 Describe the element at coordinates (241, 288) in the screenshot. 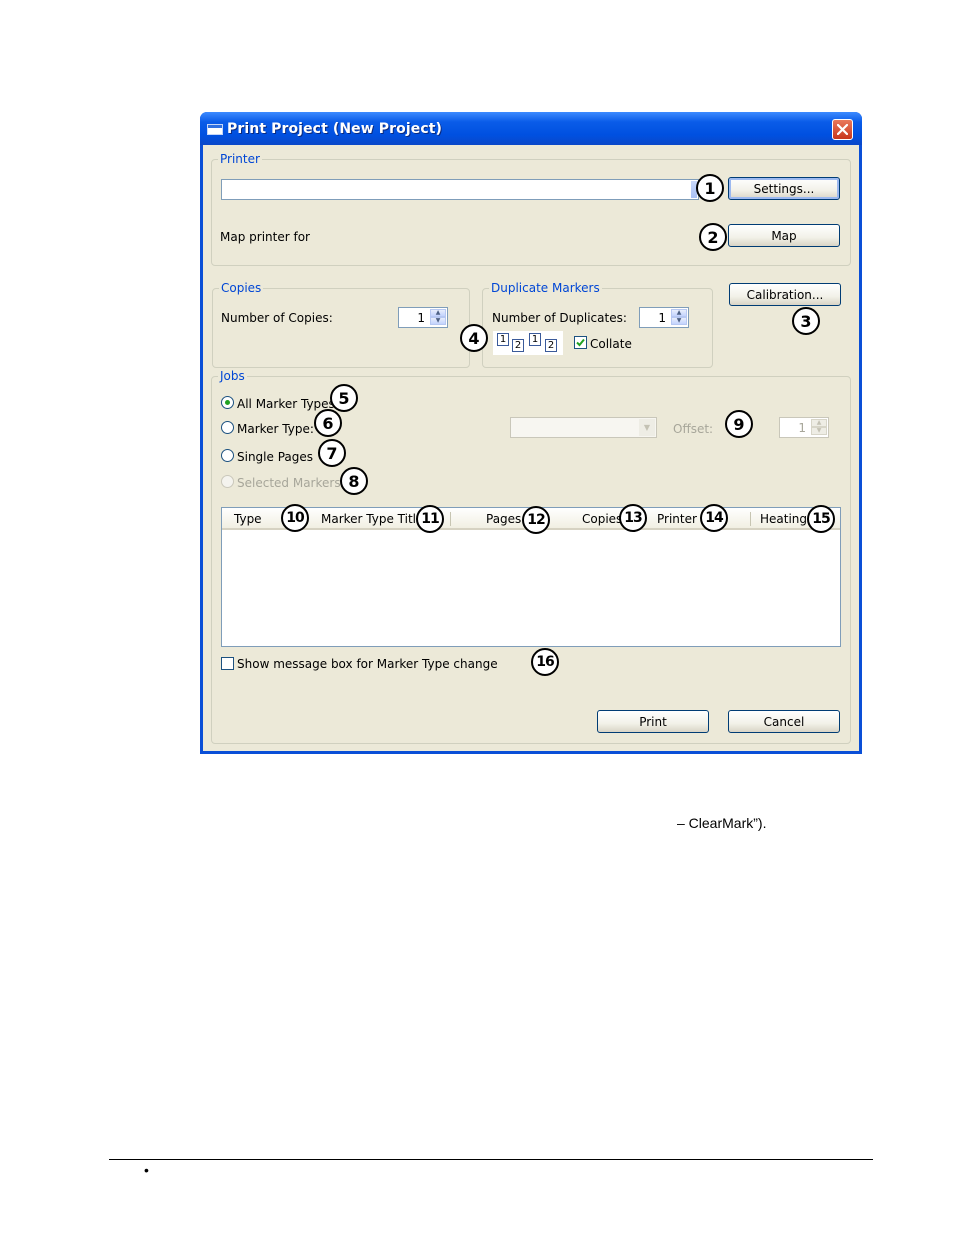

I see `copies-group-label: Copies` at that location.